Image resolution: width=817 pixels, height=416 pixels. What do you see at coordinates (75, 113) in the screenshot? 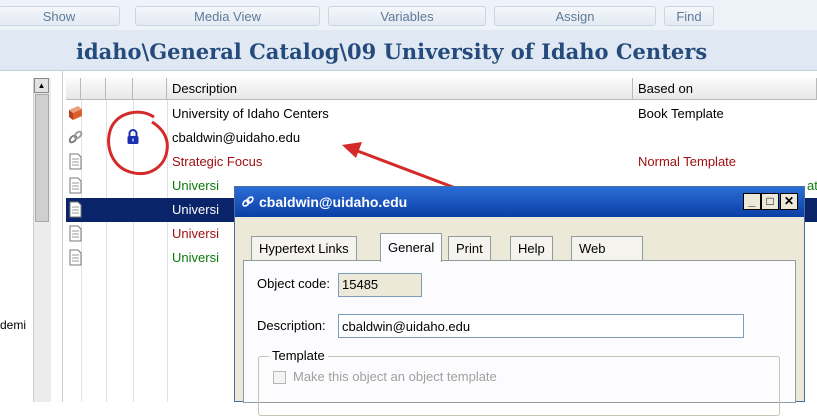
I see `book-icon` at bounding box center [75, 113].